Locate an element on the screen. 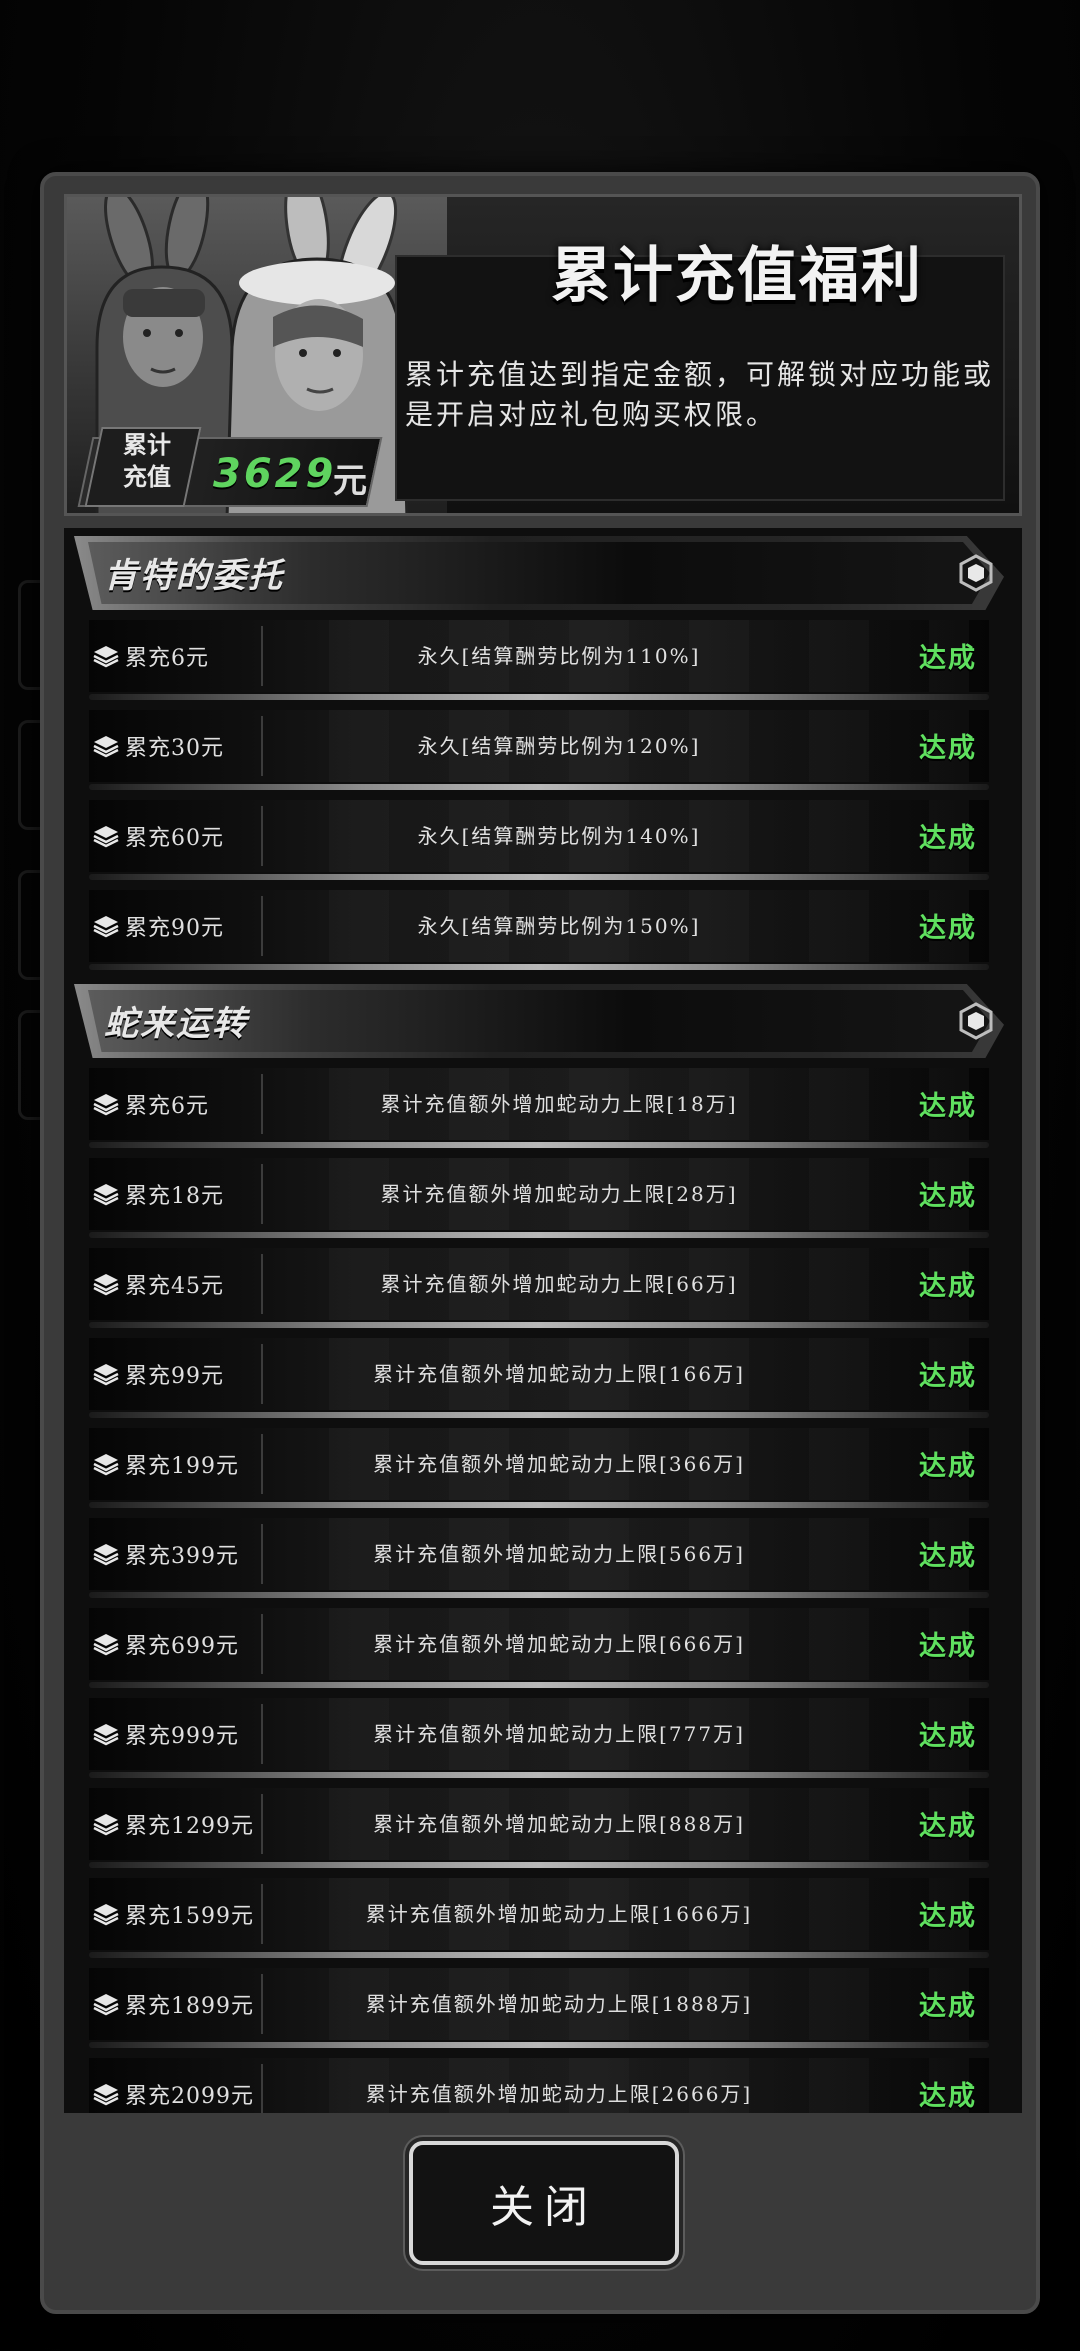 Image resolution: width=1080 pixels, height=2351 pixels. page-title: 累计充值福利 is located at coordinates (737, 276).